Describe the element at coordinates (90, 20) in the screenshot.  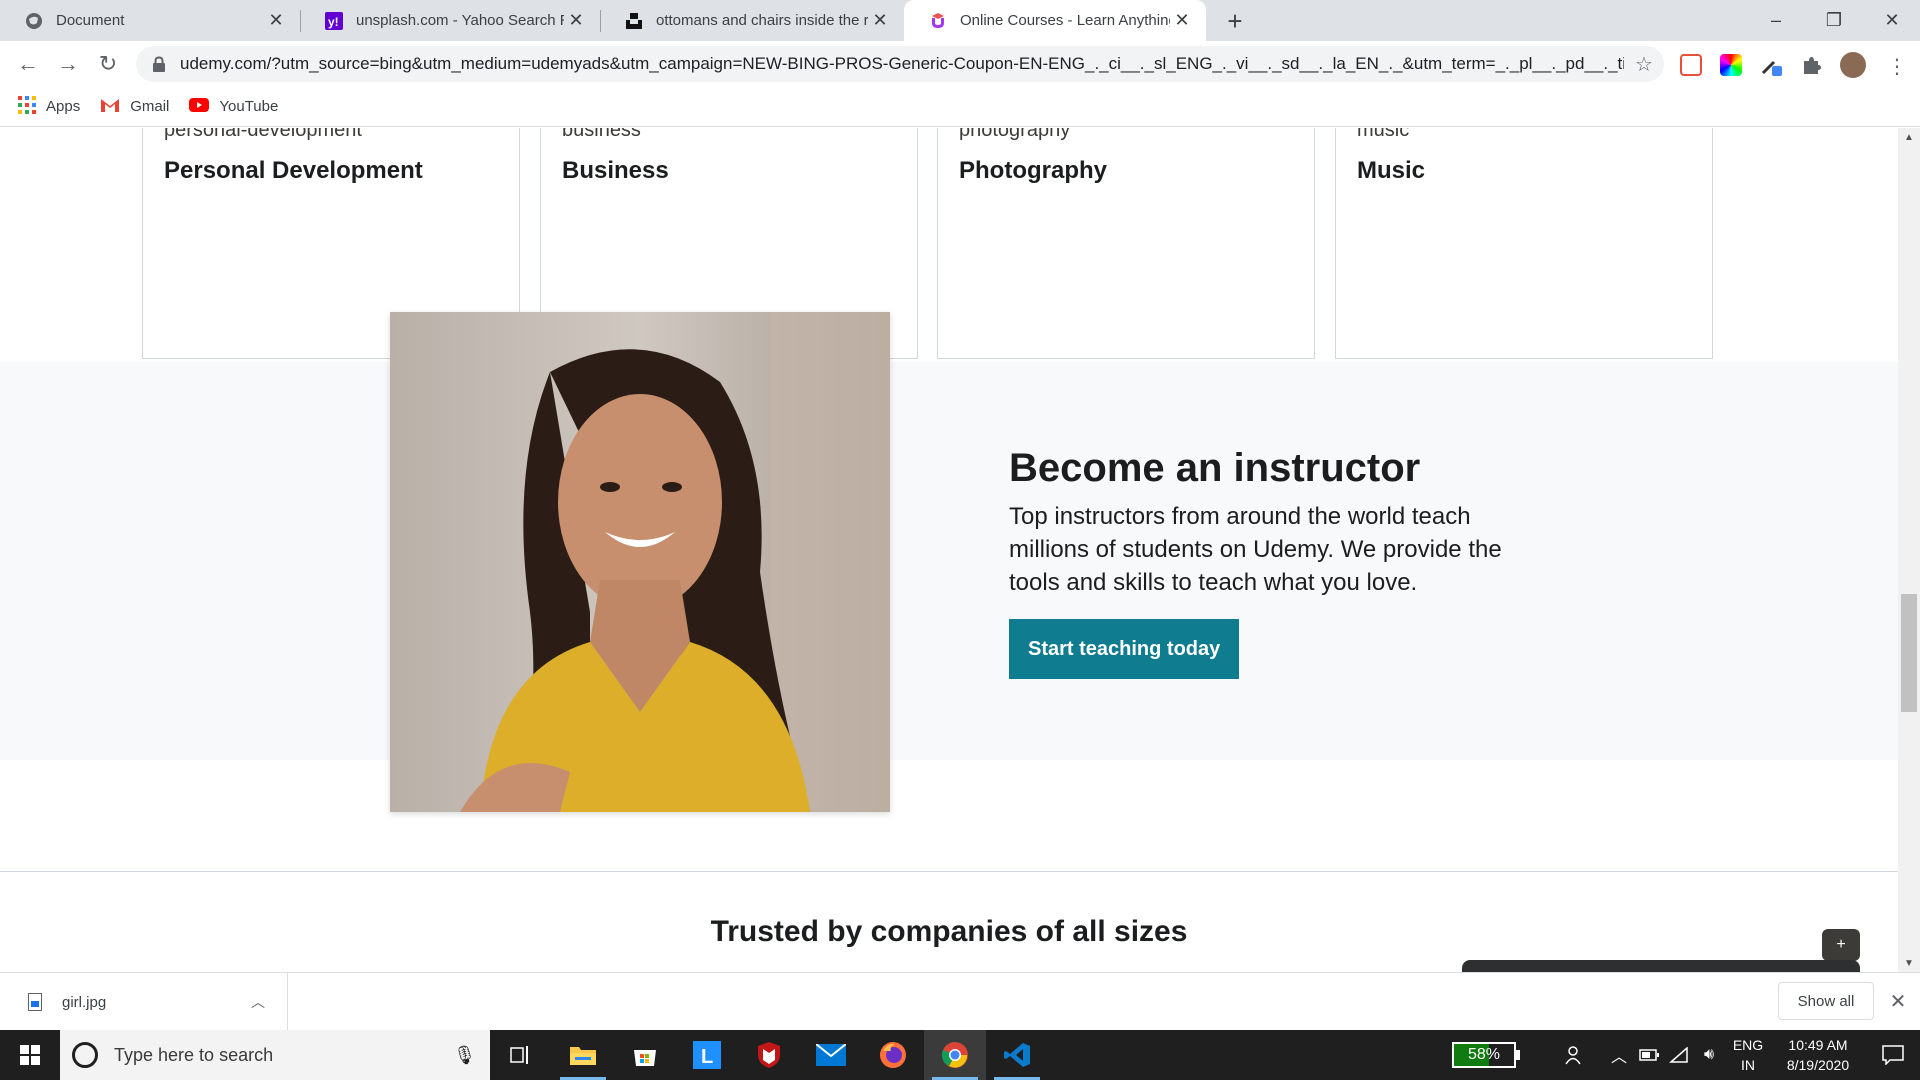
I see `tab-title: Document` at that location.